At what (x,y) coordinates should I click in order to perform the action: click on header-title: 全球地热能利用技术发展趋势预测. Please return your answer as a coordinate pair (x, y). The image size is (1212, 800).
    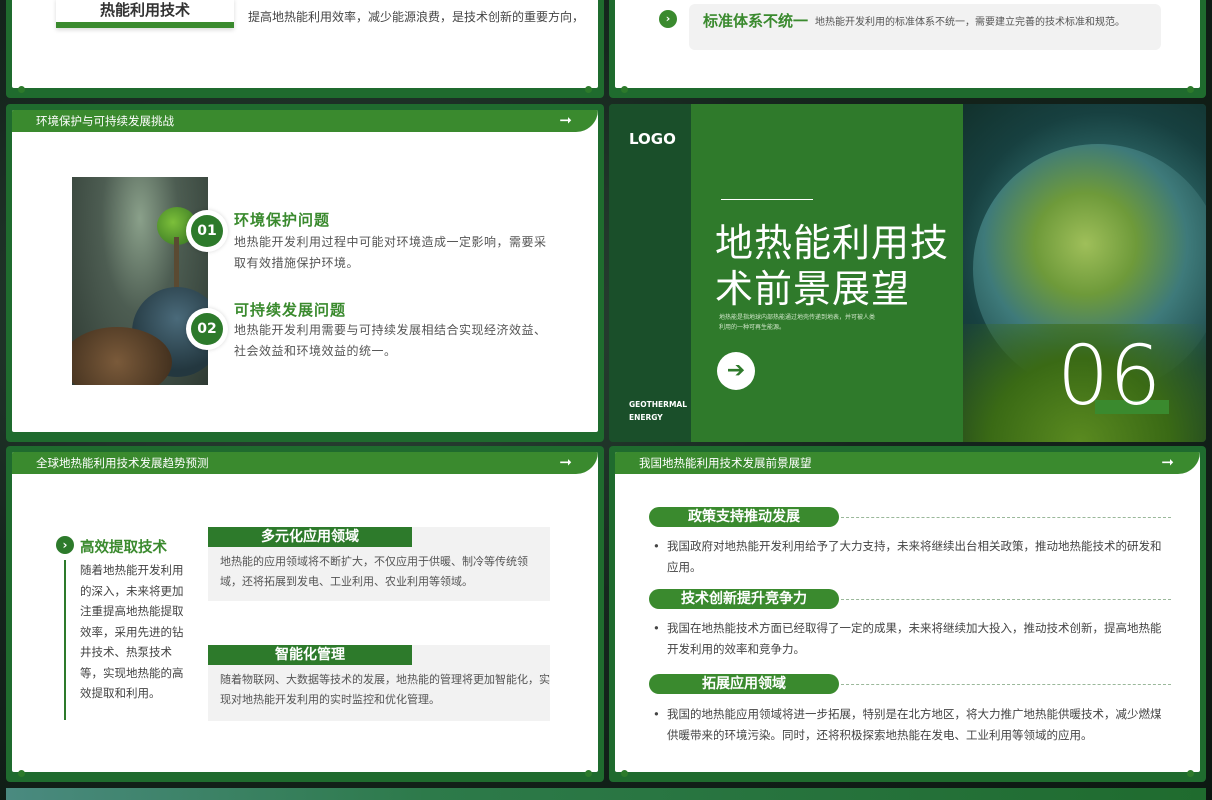
    Looking at the image, I should click on (122, 463).